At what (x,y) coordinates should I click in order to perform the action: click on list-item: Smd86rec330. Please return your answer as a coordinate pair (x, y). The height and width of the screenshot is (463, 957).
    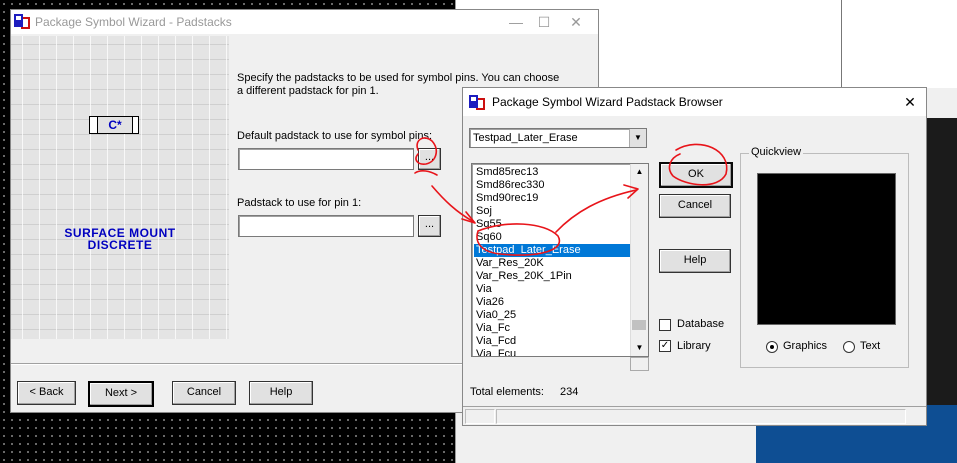
    Looking at the image, I should click on (554, 185).